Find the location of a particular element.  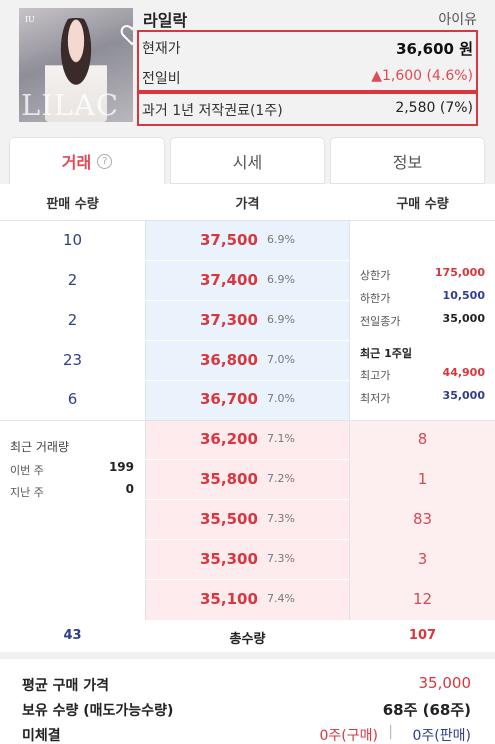

ask-price: 37,300 is located at coordinates (229, 320).